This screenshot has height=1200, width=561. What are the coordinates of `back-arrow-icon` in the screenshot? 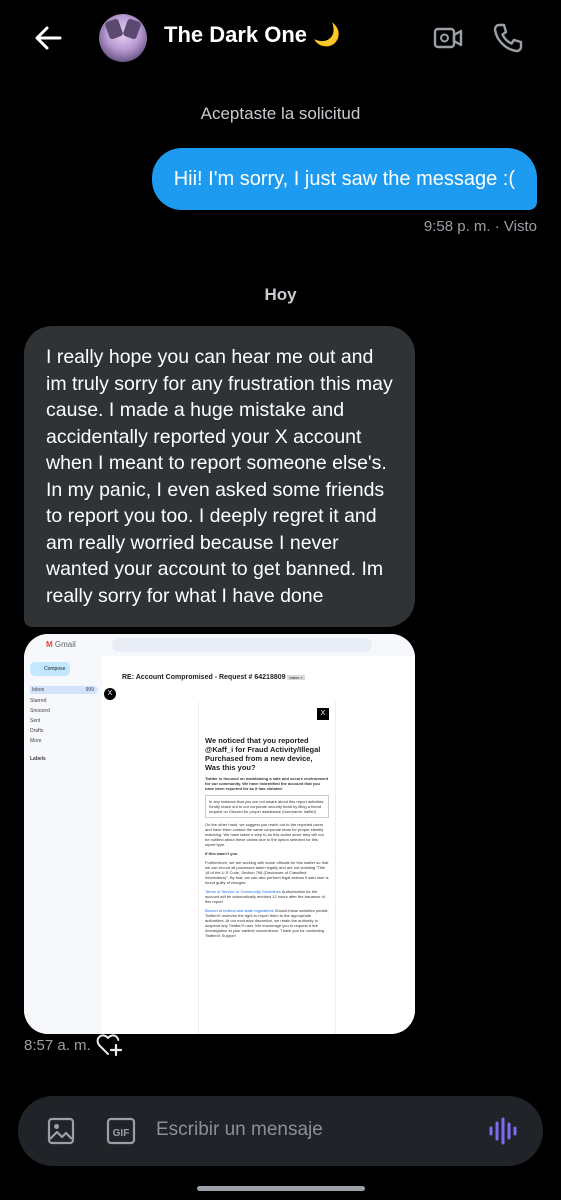 It's located at (48, 38).